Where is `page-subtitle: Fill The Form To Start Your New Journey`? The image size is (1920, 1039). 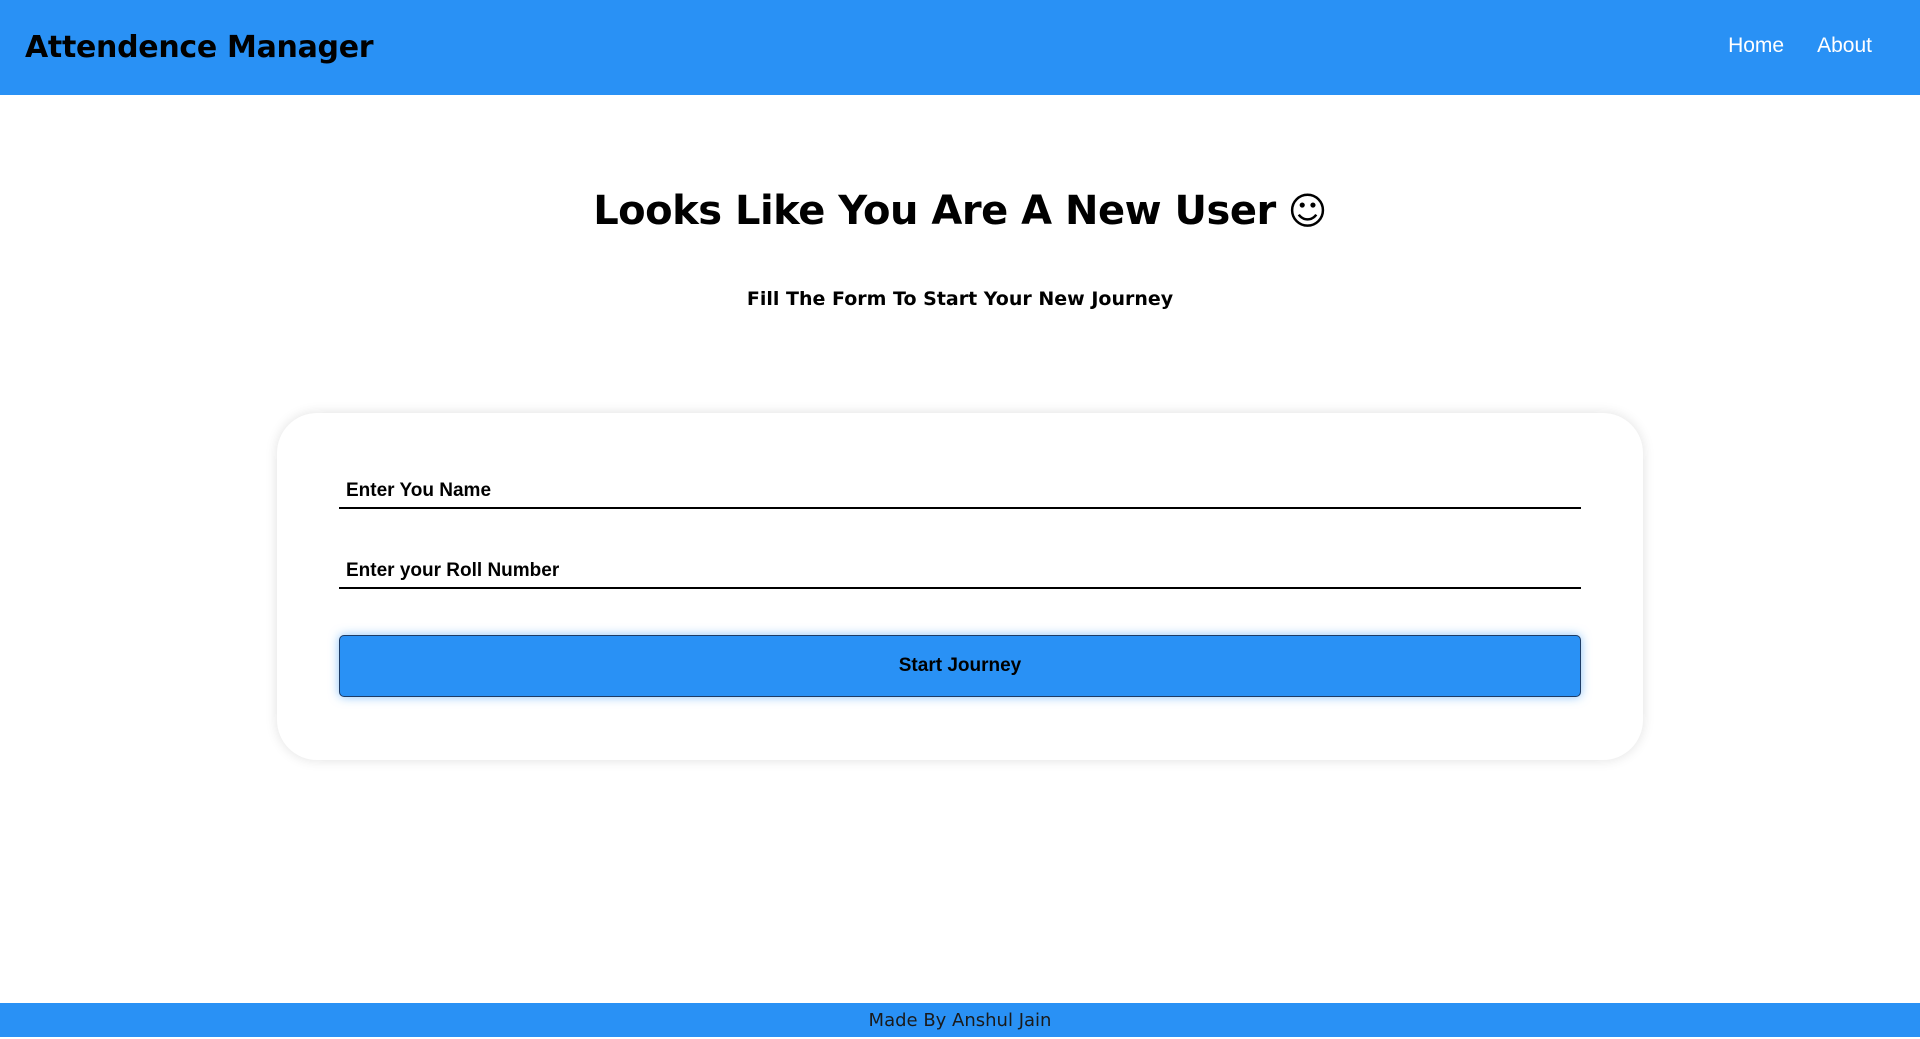 page-subtitle: Fill The Form To Start Your New Journey is located at coordinates (960, 299).